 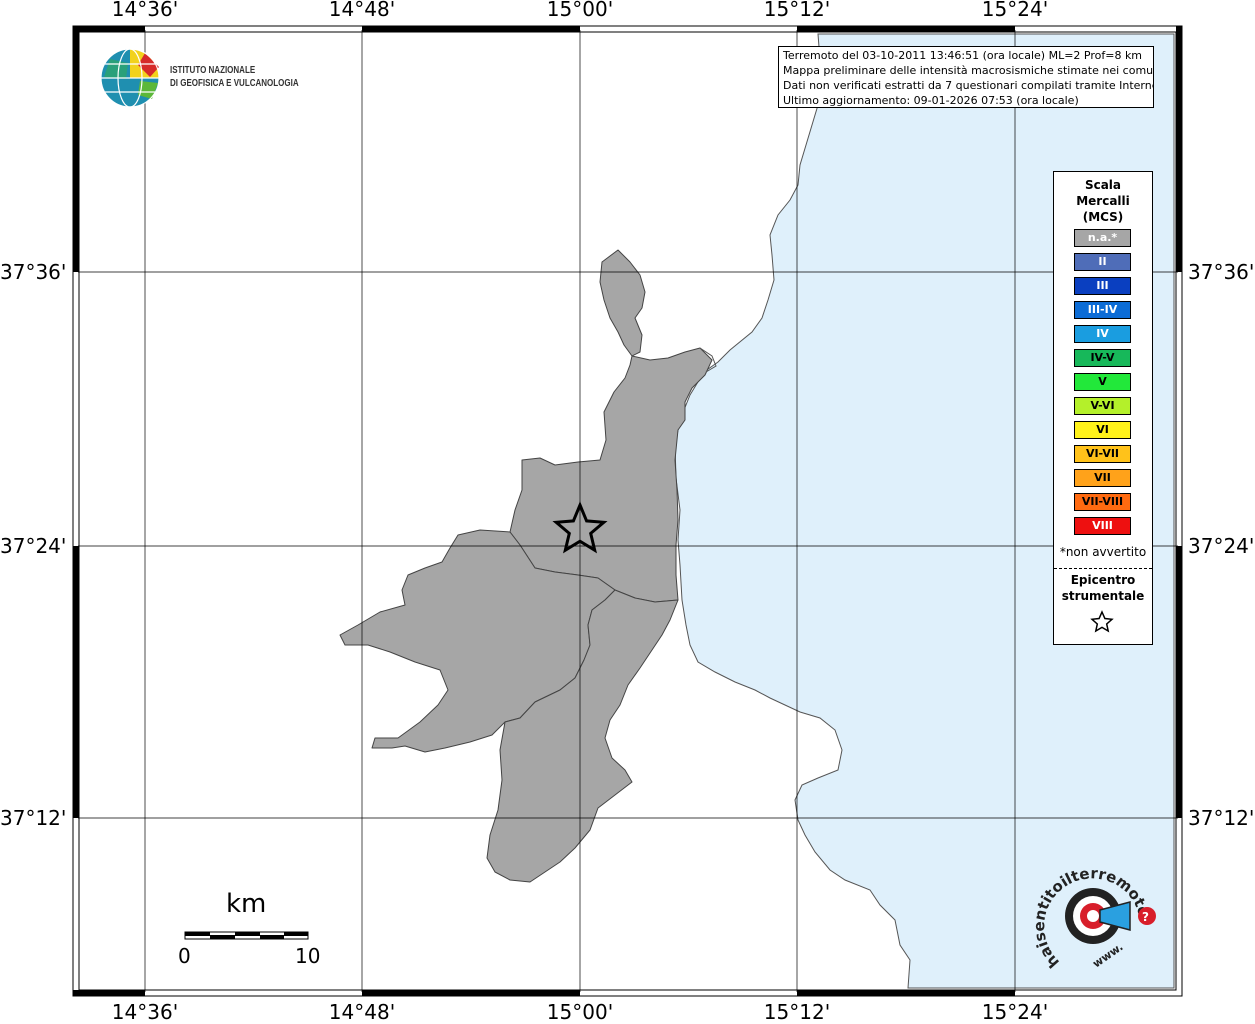 I want to click on legend-swatch: III-IV, so click(x=1102, y=310).